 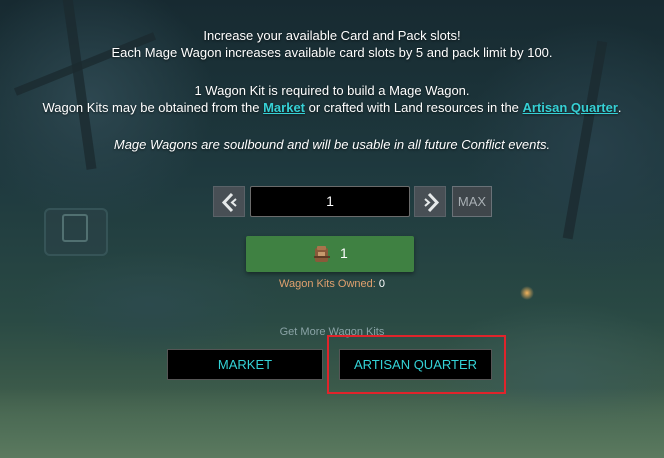 I want to click on buy-count: 1, so click(x=344, y=253).